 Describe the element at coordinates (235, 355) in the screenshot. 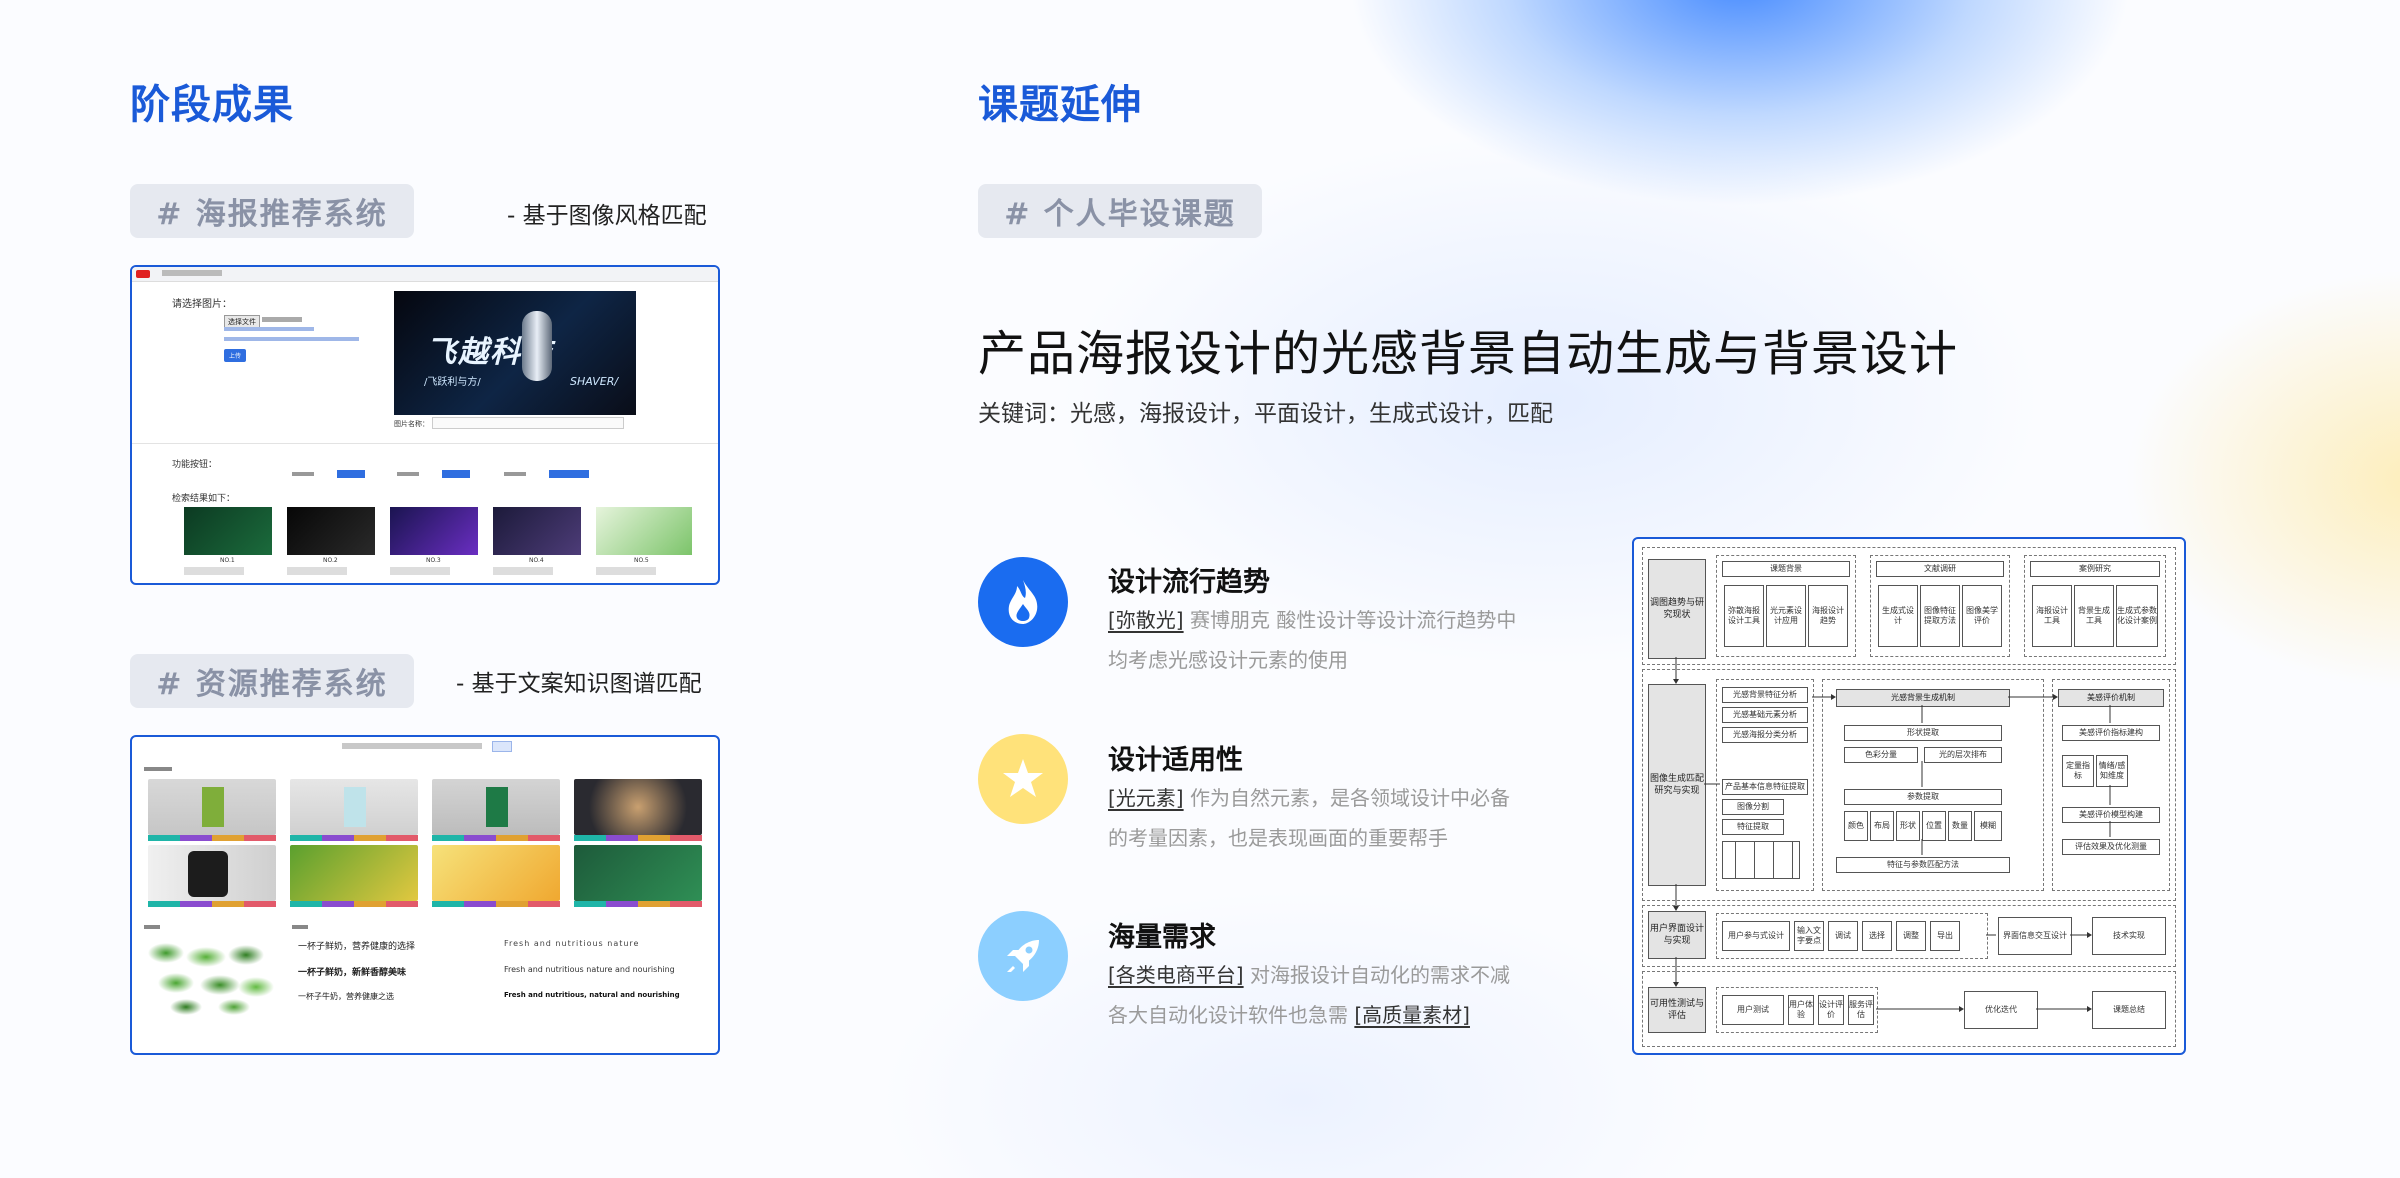

I see `upload-button: 上传` at that location.